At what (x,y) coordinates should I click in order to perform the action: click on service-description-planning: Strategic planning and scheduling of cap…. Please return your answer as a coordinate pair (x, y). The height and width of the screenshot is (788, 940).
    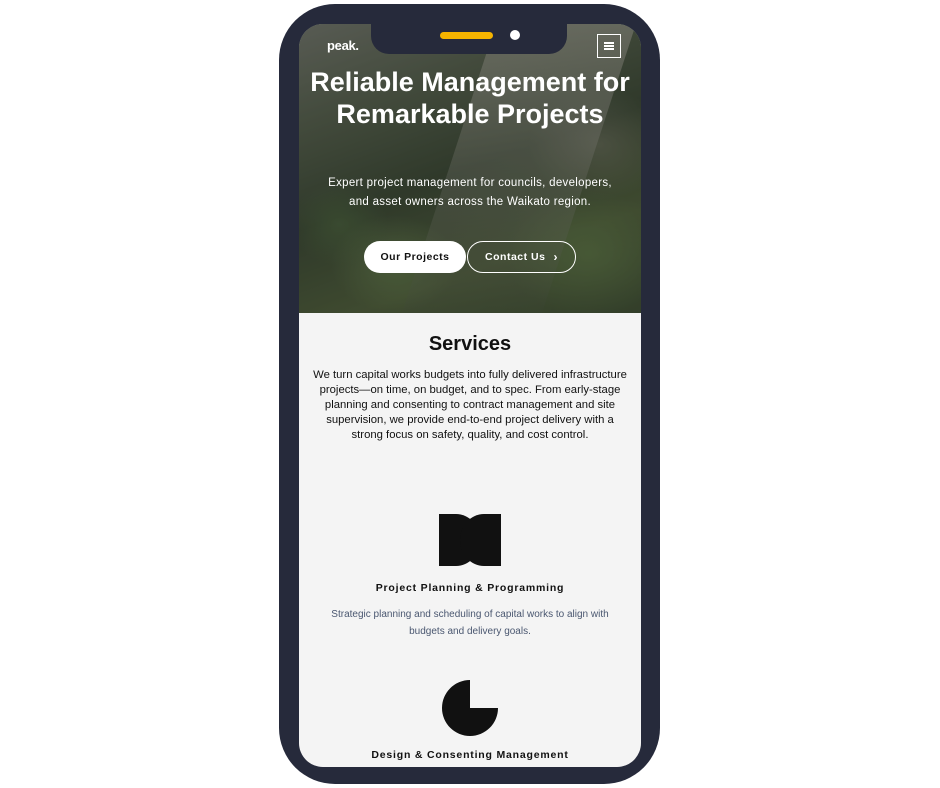
    Looking at the image, I should click on (470, 623).